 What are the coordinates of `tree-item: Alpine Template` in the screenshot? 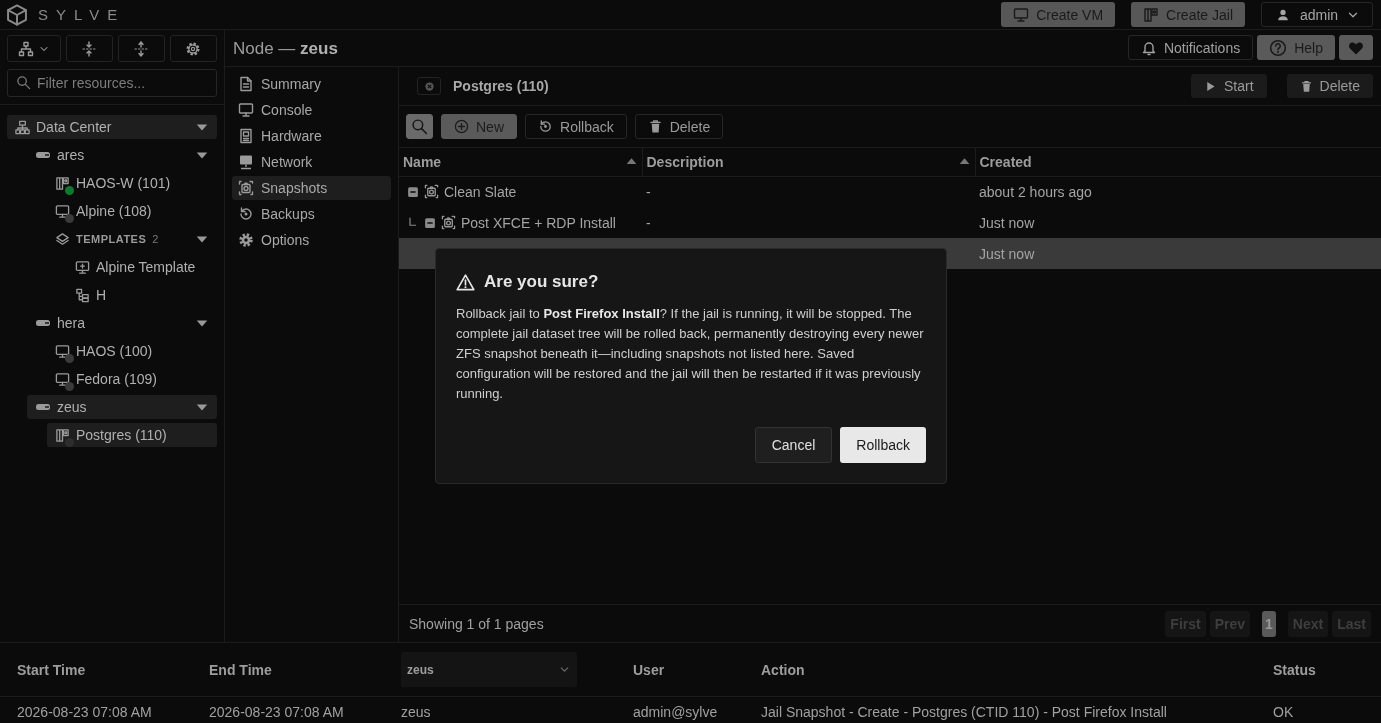 It's located at (142, 267).